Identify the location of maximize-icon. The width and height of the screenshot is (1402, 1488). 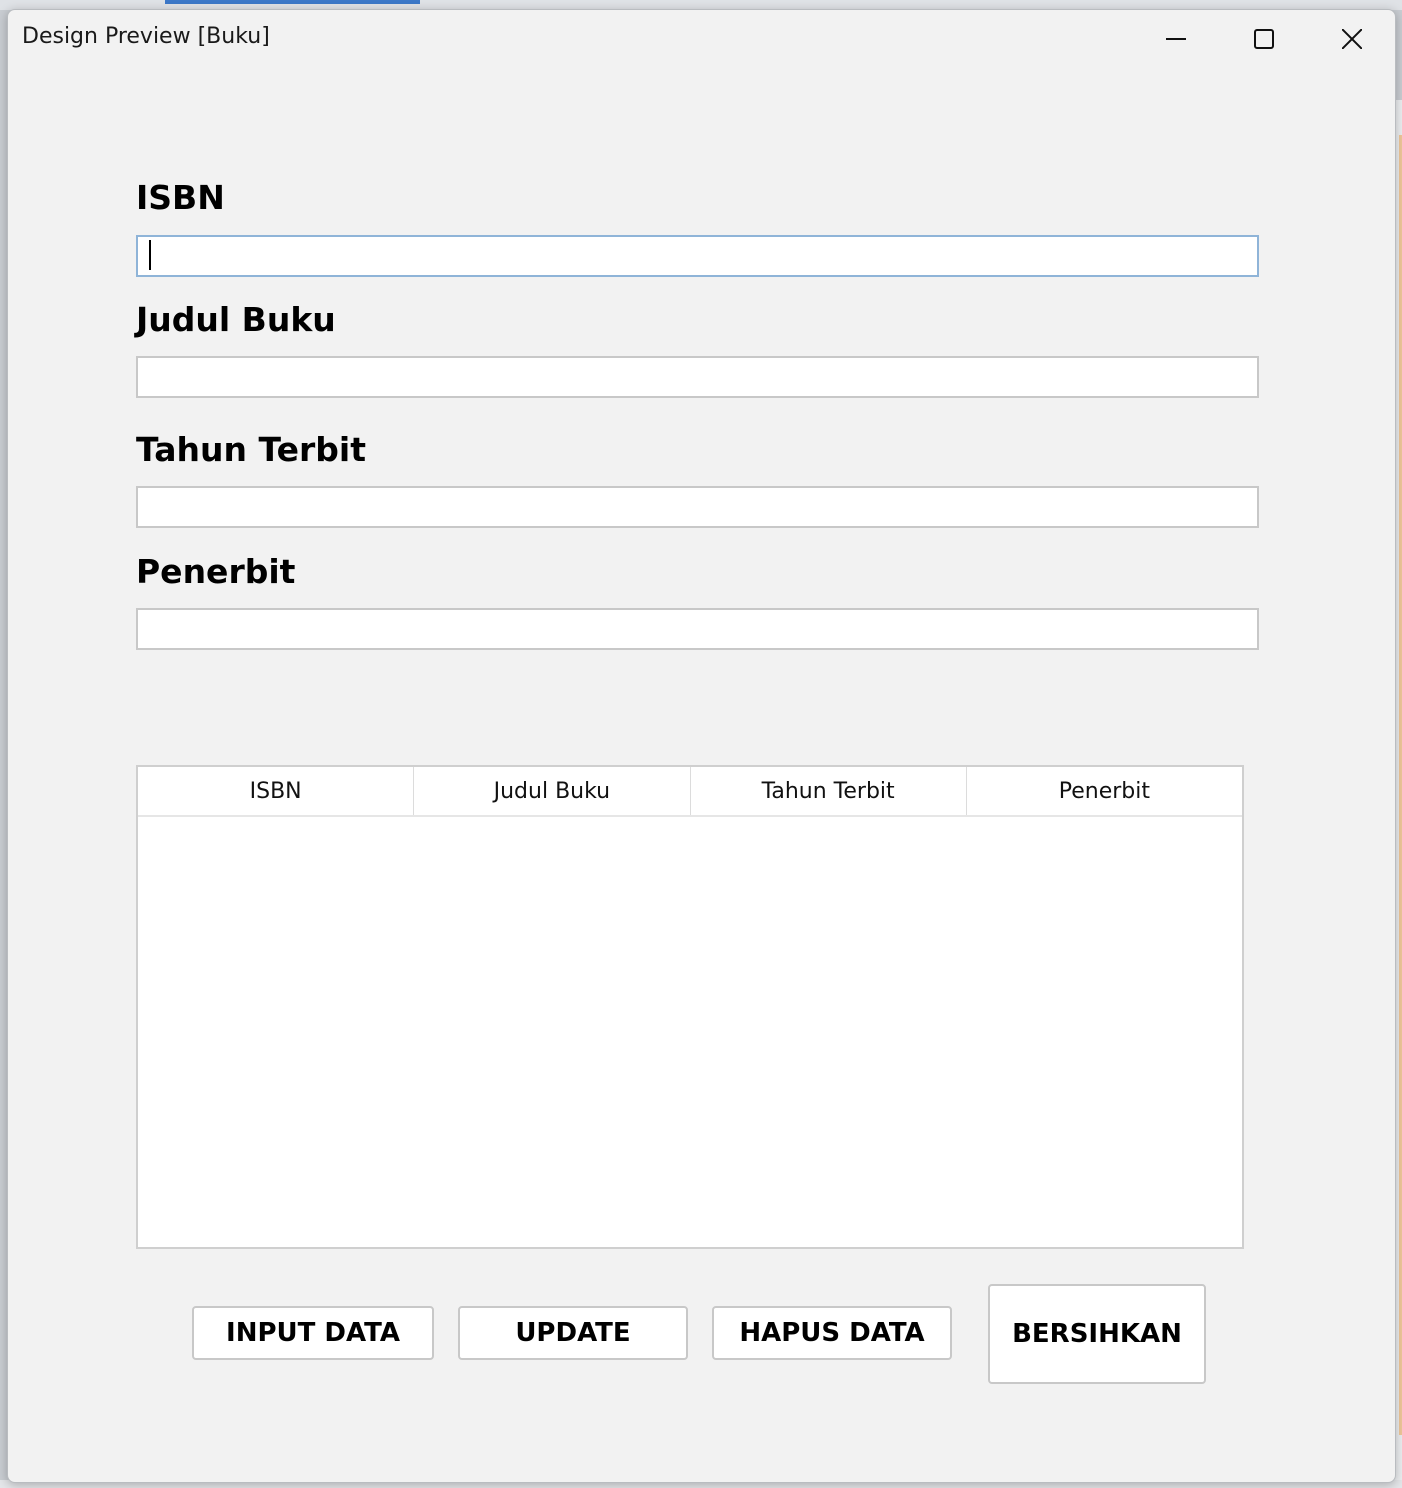
(1264, 39).